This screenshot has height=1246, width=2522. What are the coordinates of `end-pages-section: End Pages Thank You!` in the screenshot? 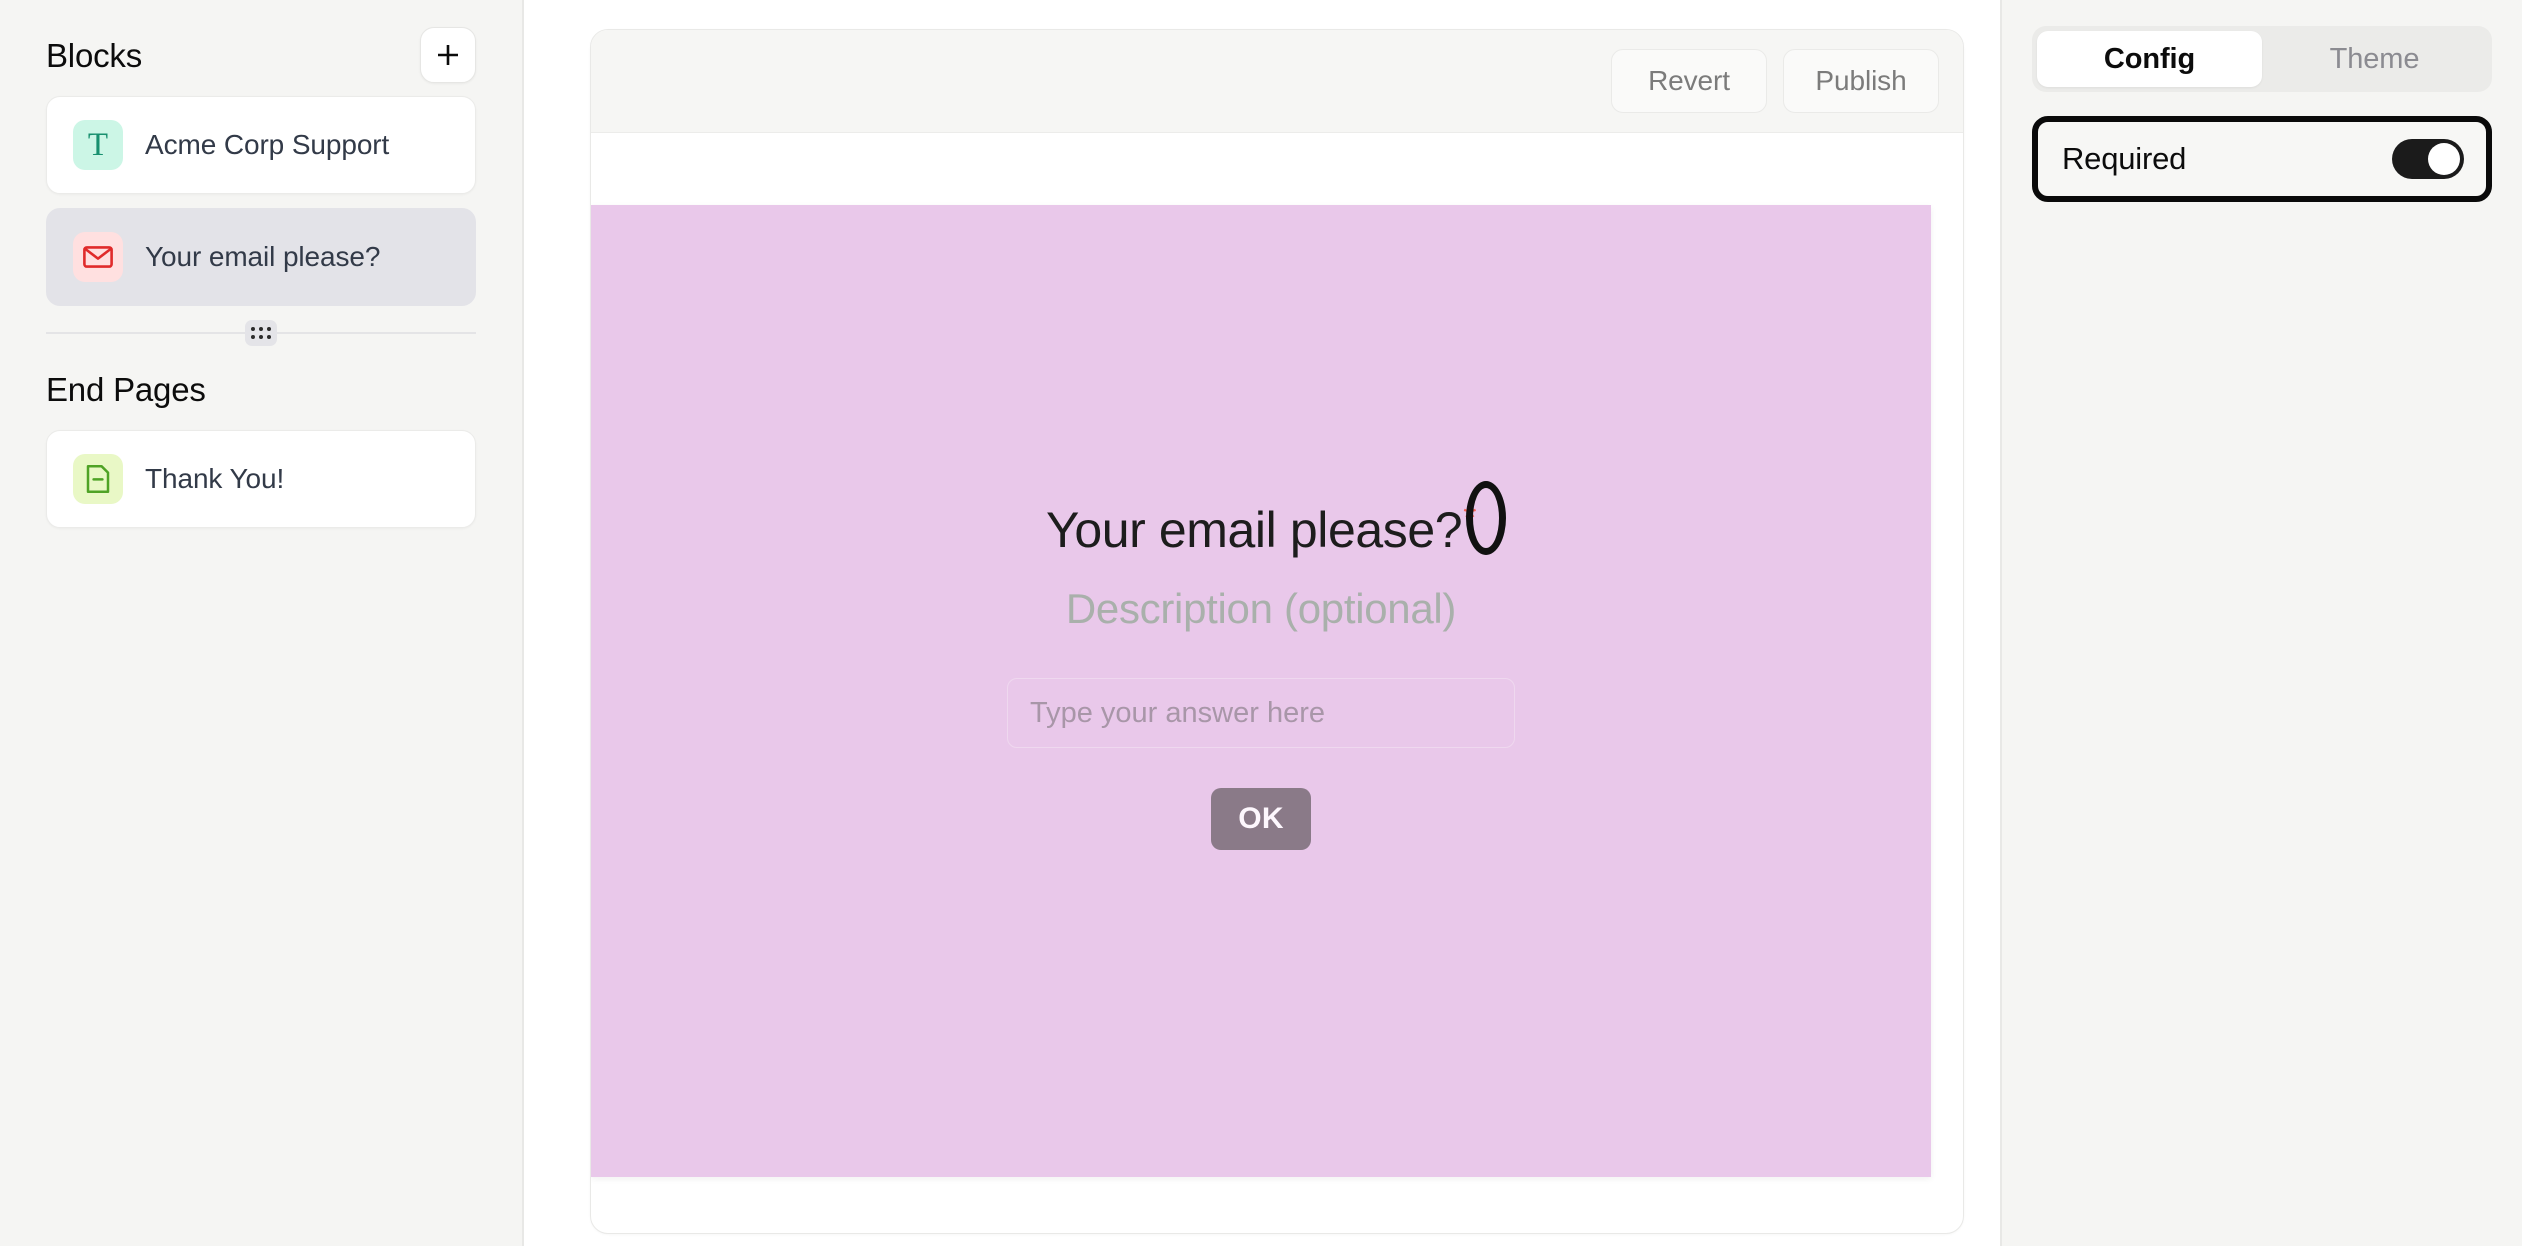 It's located at (261, 431).